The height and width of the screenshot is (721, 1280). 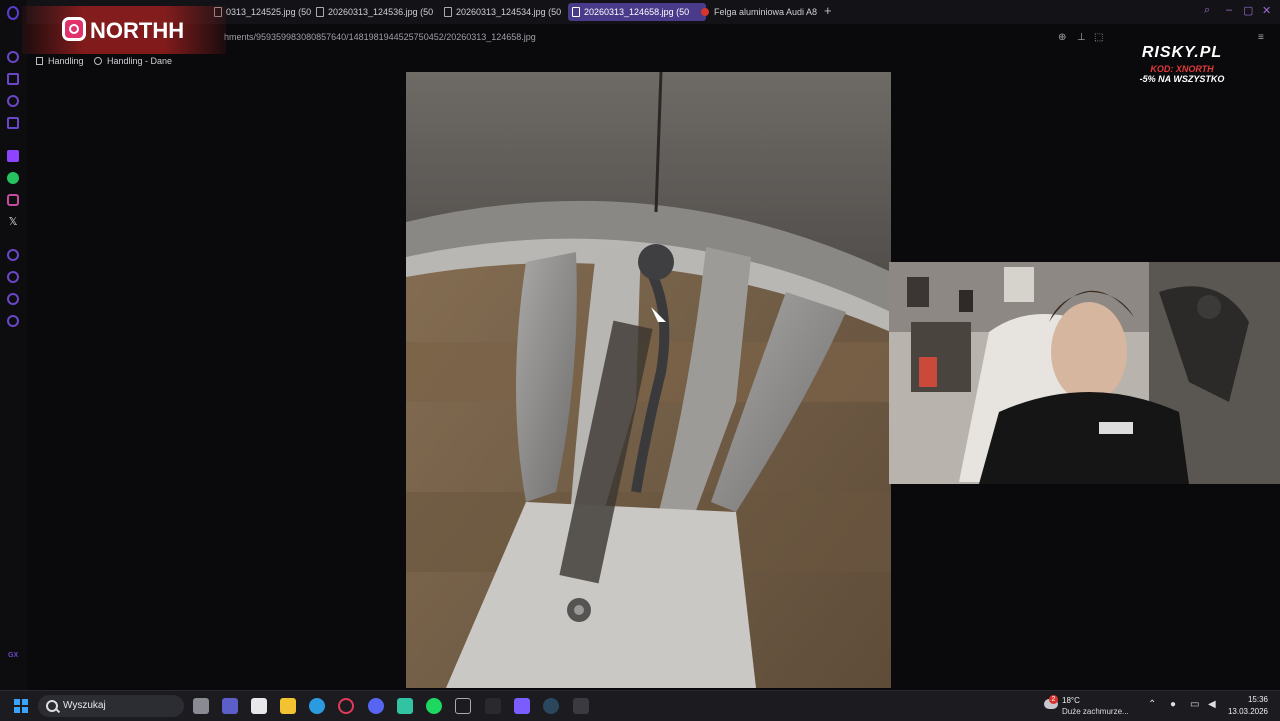 I want to click on tab-image-124525: 0313_124525.jpg (50, so click(x=264, y=12).